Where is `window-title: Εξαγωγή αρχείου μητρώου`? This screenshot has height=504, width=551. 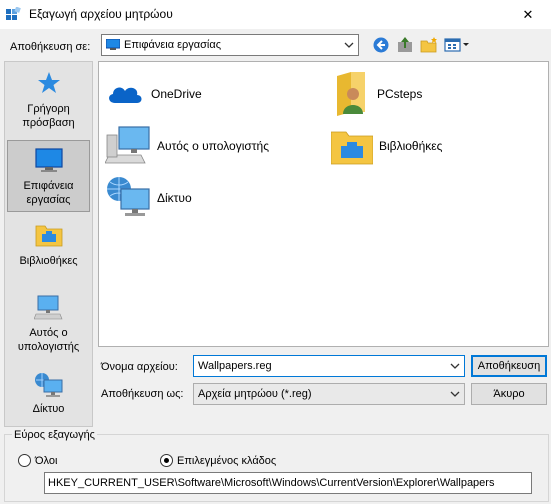 window-title: Εξαγωγή αρχείου μητρώου is located at coordinates (101, 14).